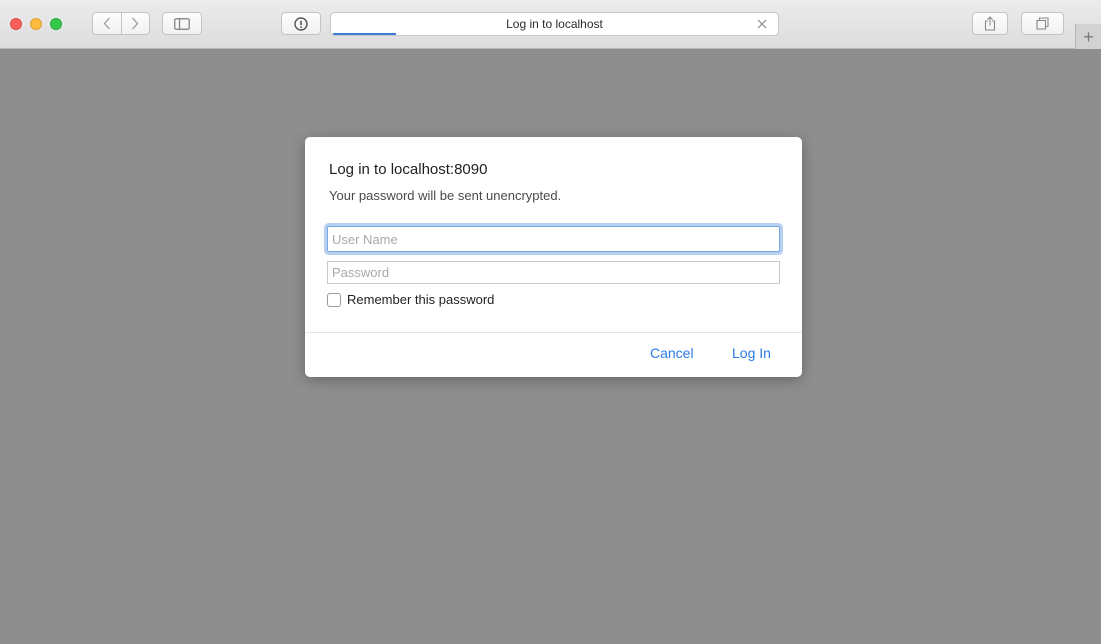 The height and width of the screenshot is (644, 1101). What do you see at coordinates (751, 353) in the screenshot?
I see `log-in-button: Log In` at bounding box center [751, 353].